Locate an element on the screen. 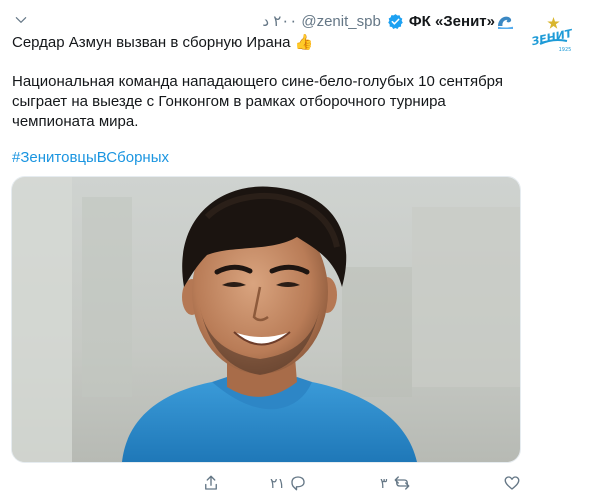  like-button is located at coordinates (512, 483).